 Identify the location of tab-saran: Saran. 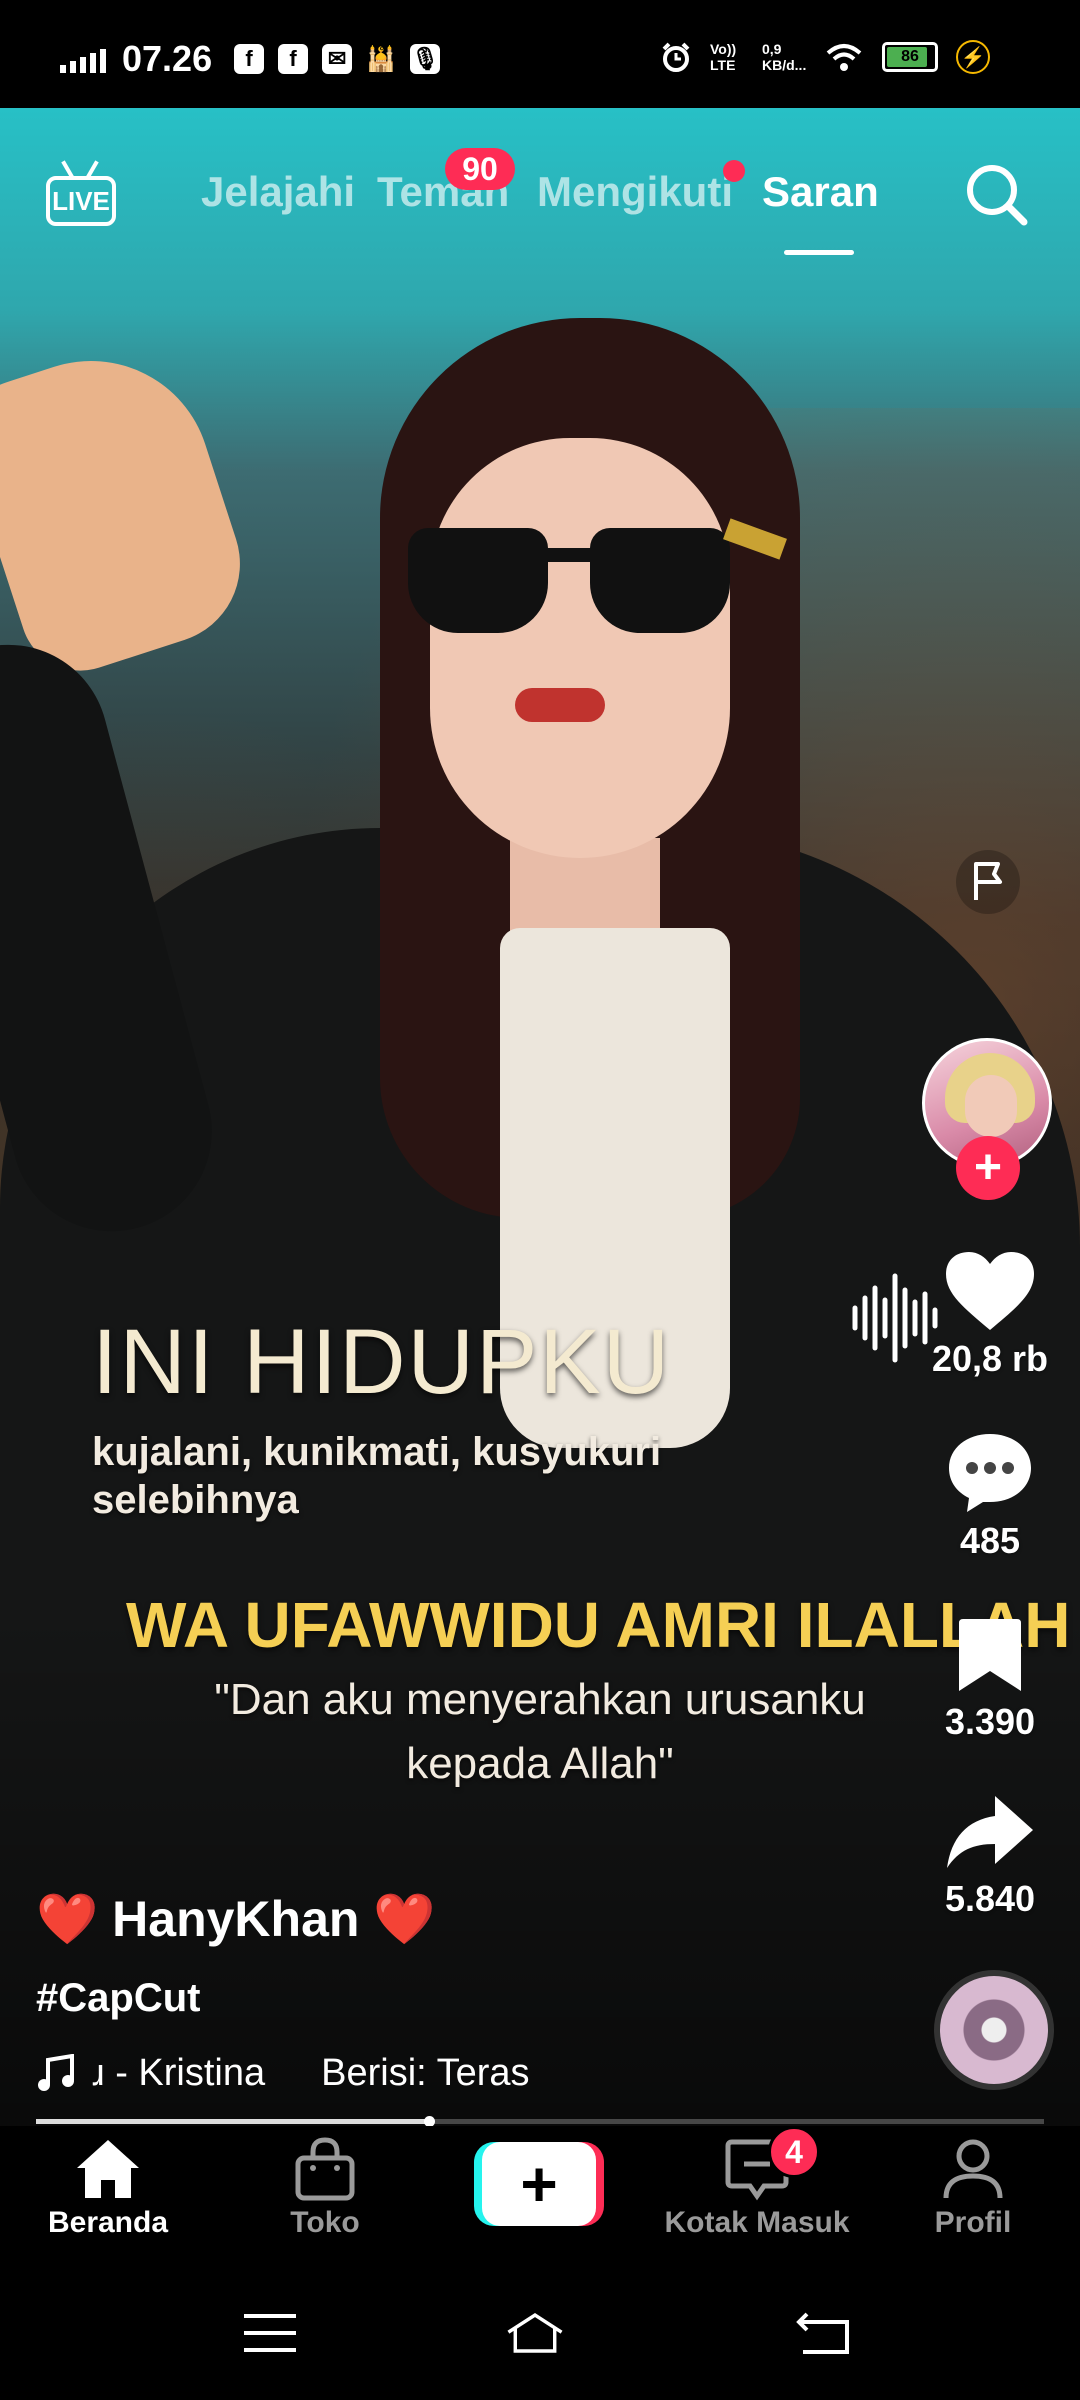
(820, 192).